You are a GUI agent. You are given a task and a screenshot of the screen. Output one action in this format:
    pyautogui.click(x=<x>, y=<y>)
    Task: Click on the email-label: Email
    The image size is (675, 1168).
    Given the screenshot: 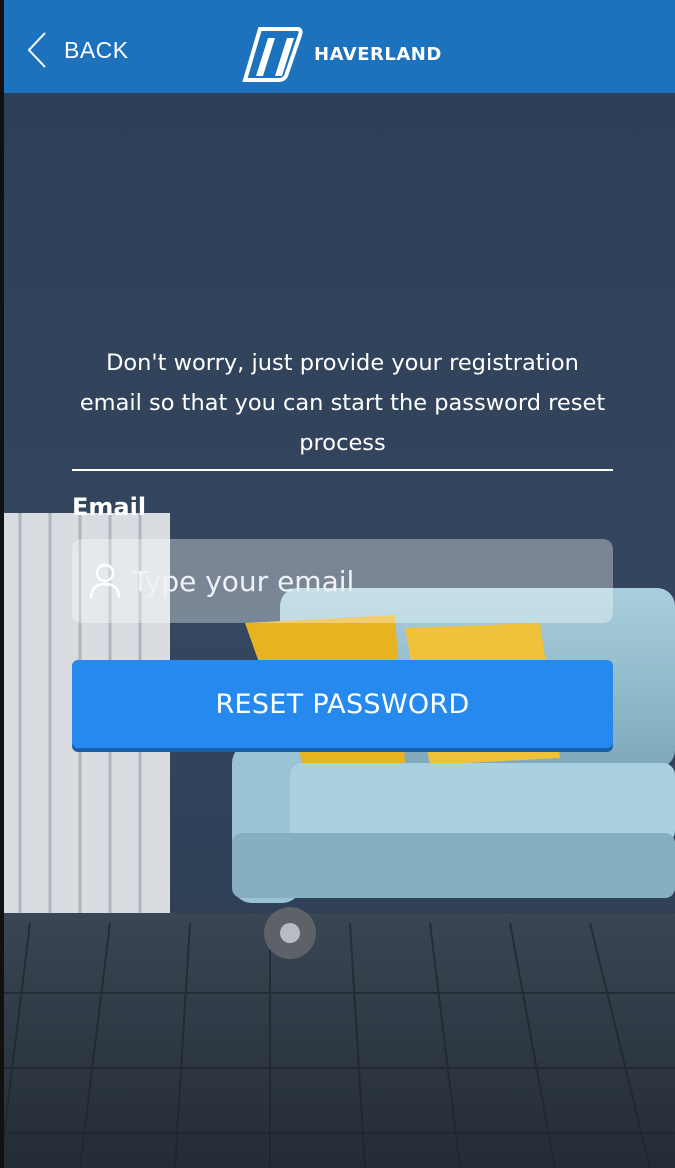 What is the action you would take?
    pyautogui.click(x=109, y=507)
    